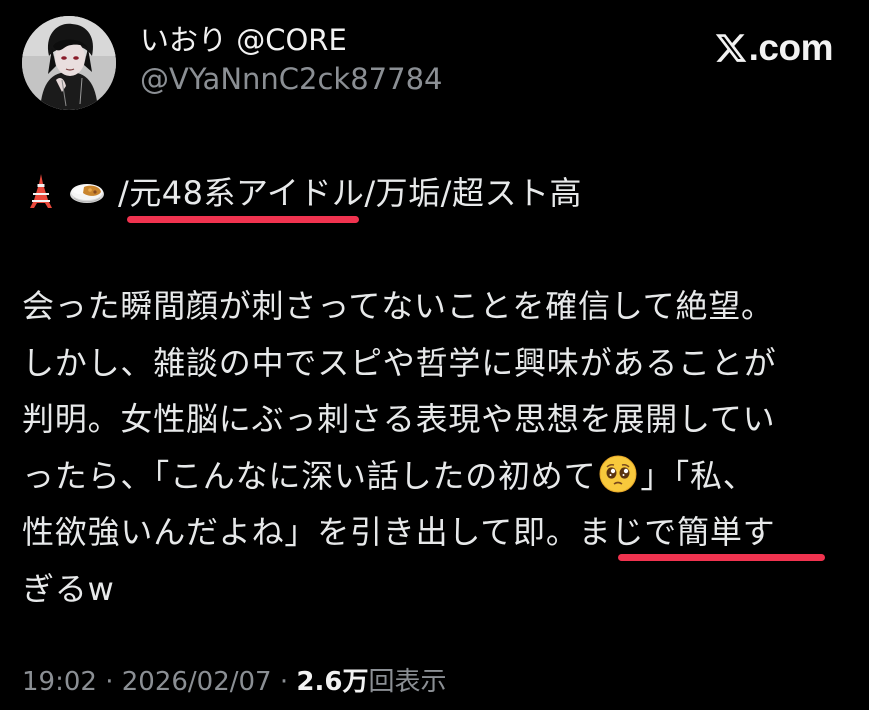  I want to click on avatar, so click(69, 63).